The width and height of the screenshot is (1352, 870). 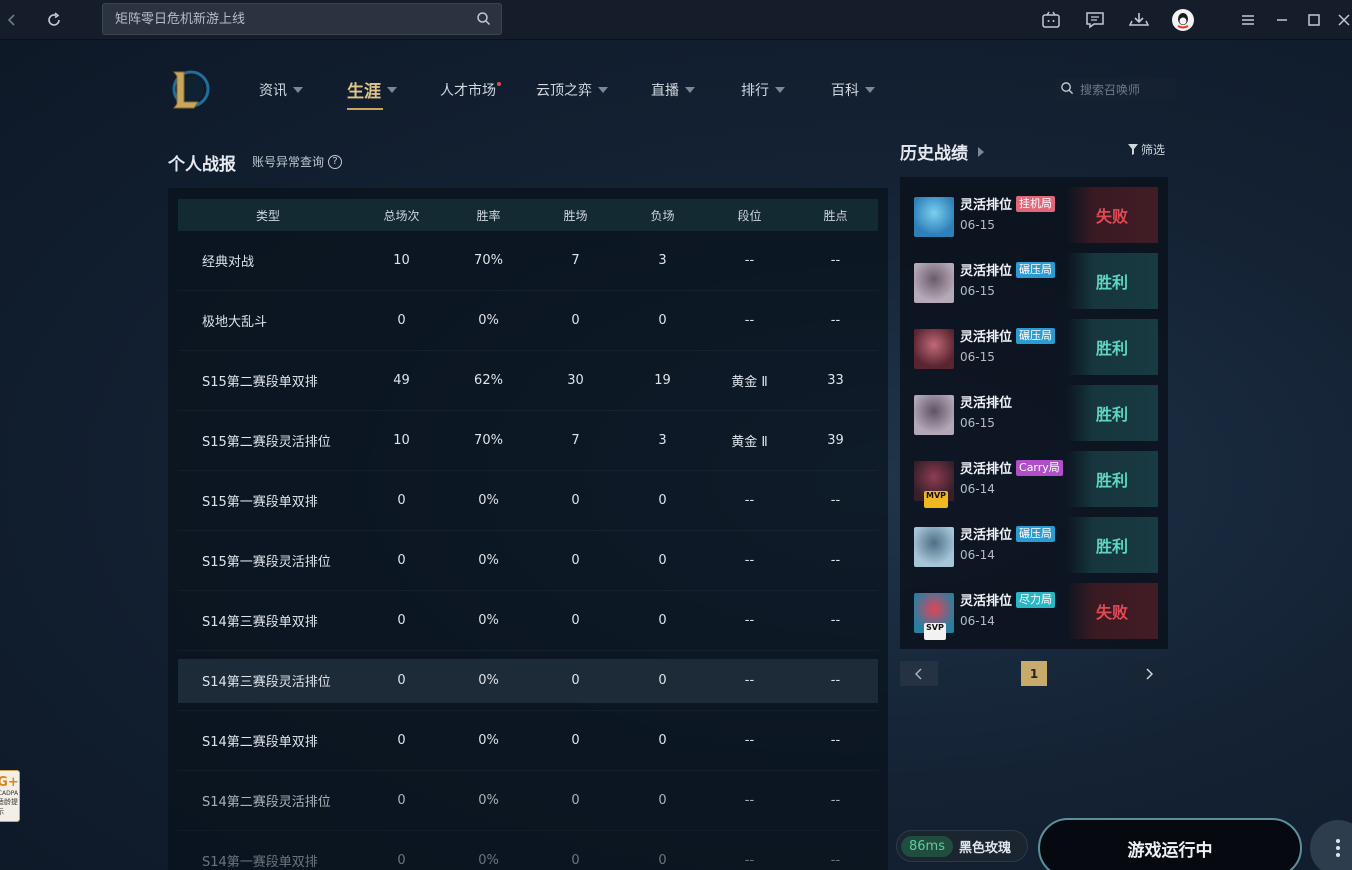 What do you see at coordinates (364, 92) in the screenshot?
I see `nav-career-label: 生涯` at bounding box center [364, 92].